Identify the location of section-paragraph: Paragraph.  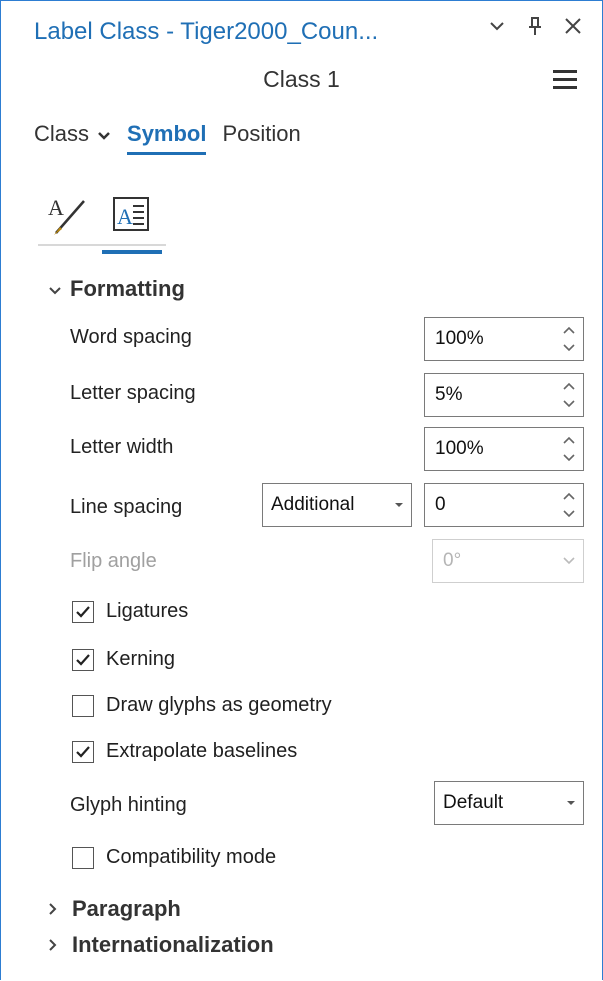
(114, 909).